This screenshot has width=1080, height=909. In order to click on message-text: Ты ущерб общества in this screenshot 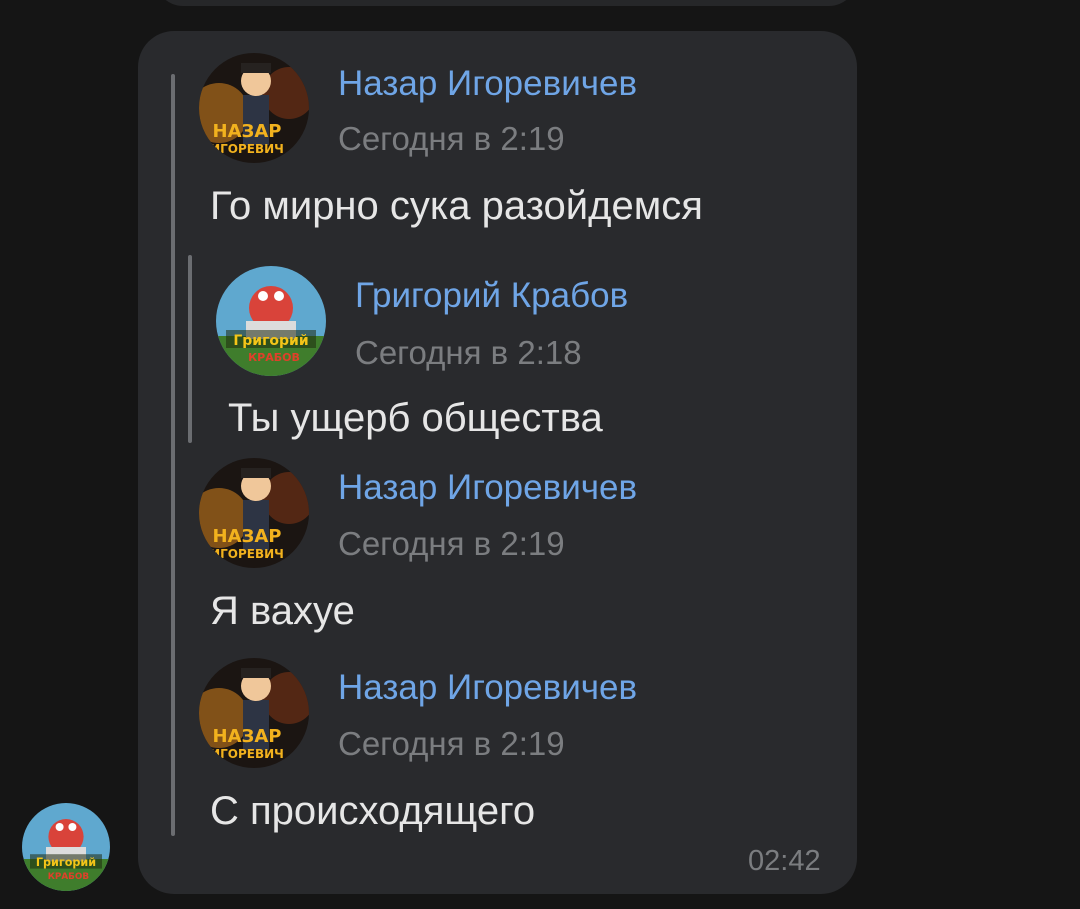, I will do `click(415, 418)`.